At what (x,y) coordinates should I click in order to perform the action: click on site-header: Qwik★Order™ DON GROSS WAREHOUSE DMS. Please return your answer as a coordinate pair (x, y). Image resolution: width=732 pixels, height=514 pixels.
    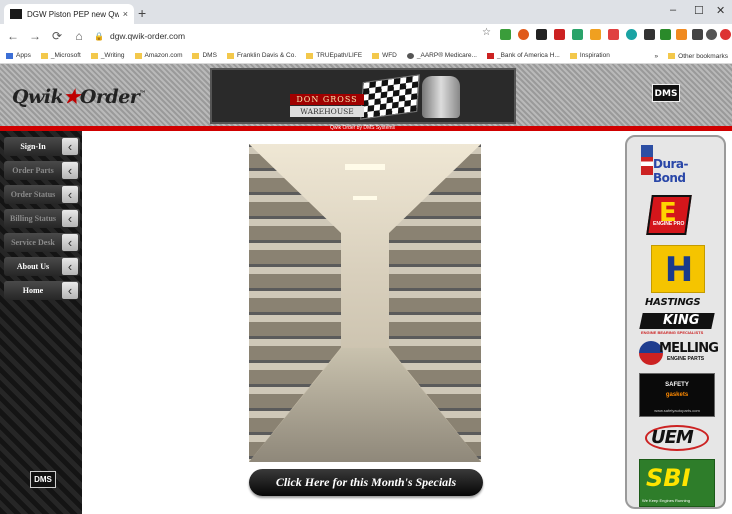
    Looking at the image, I should click on (366, 95).